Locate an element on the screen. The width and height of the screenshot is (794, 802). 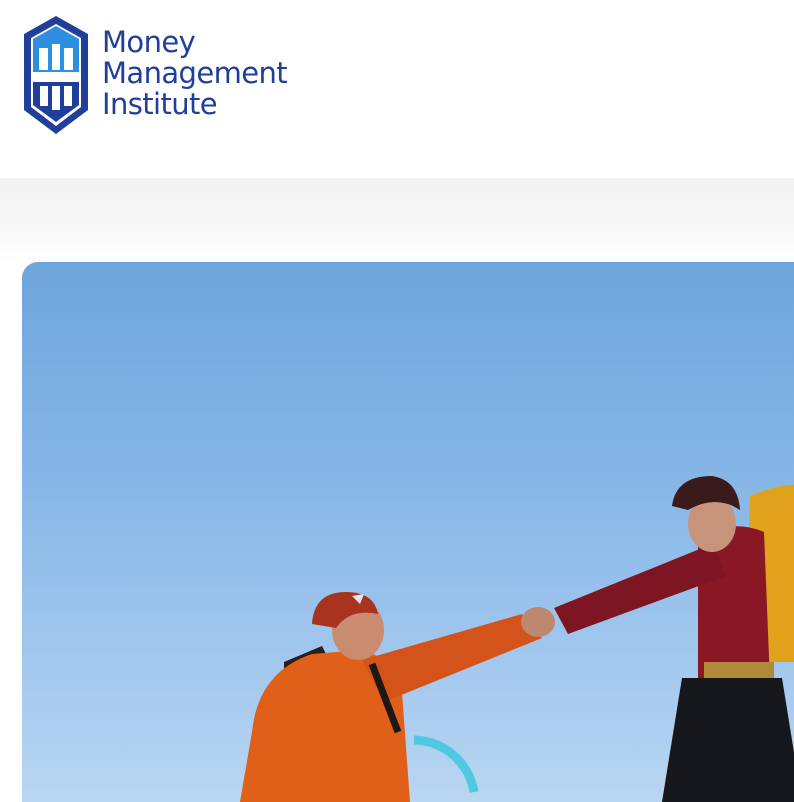
brand-wordmark: Money Management Institute is located at coordinates (195, 73).